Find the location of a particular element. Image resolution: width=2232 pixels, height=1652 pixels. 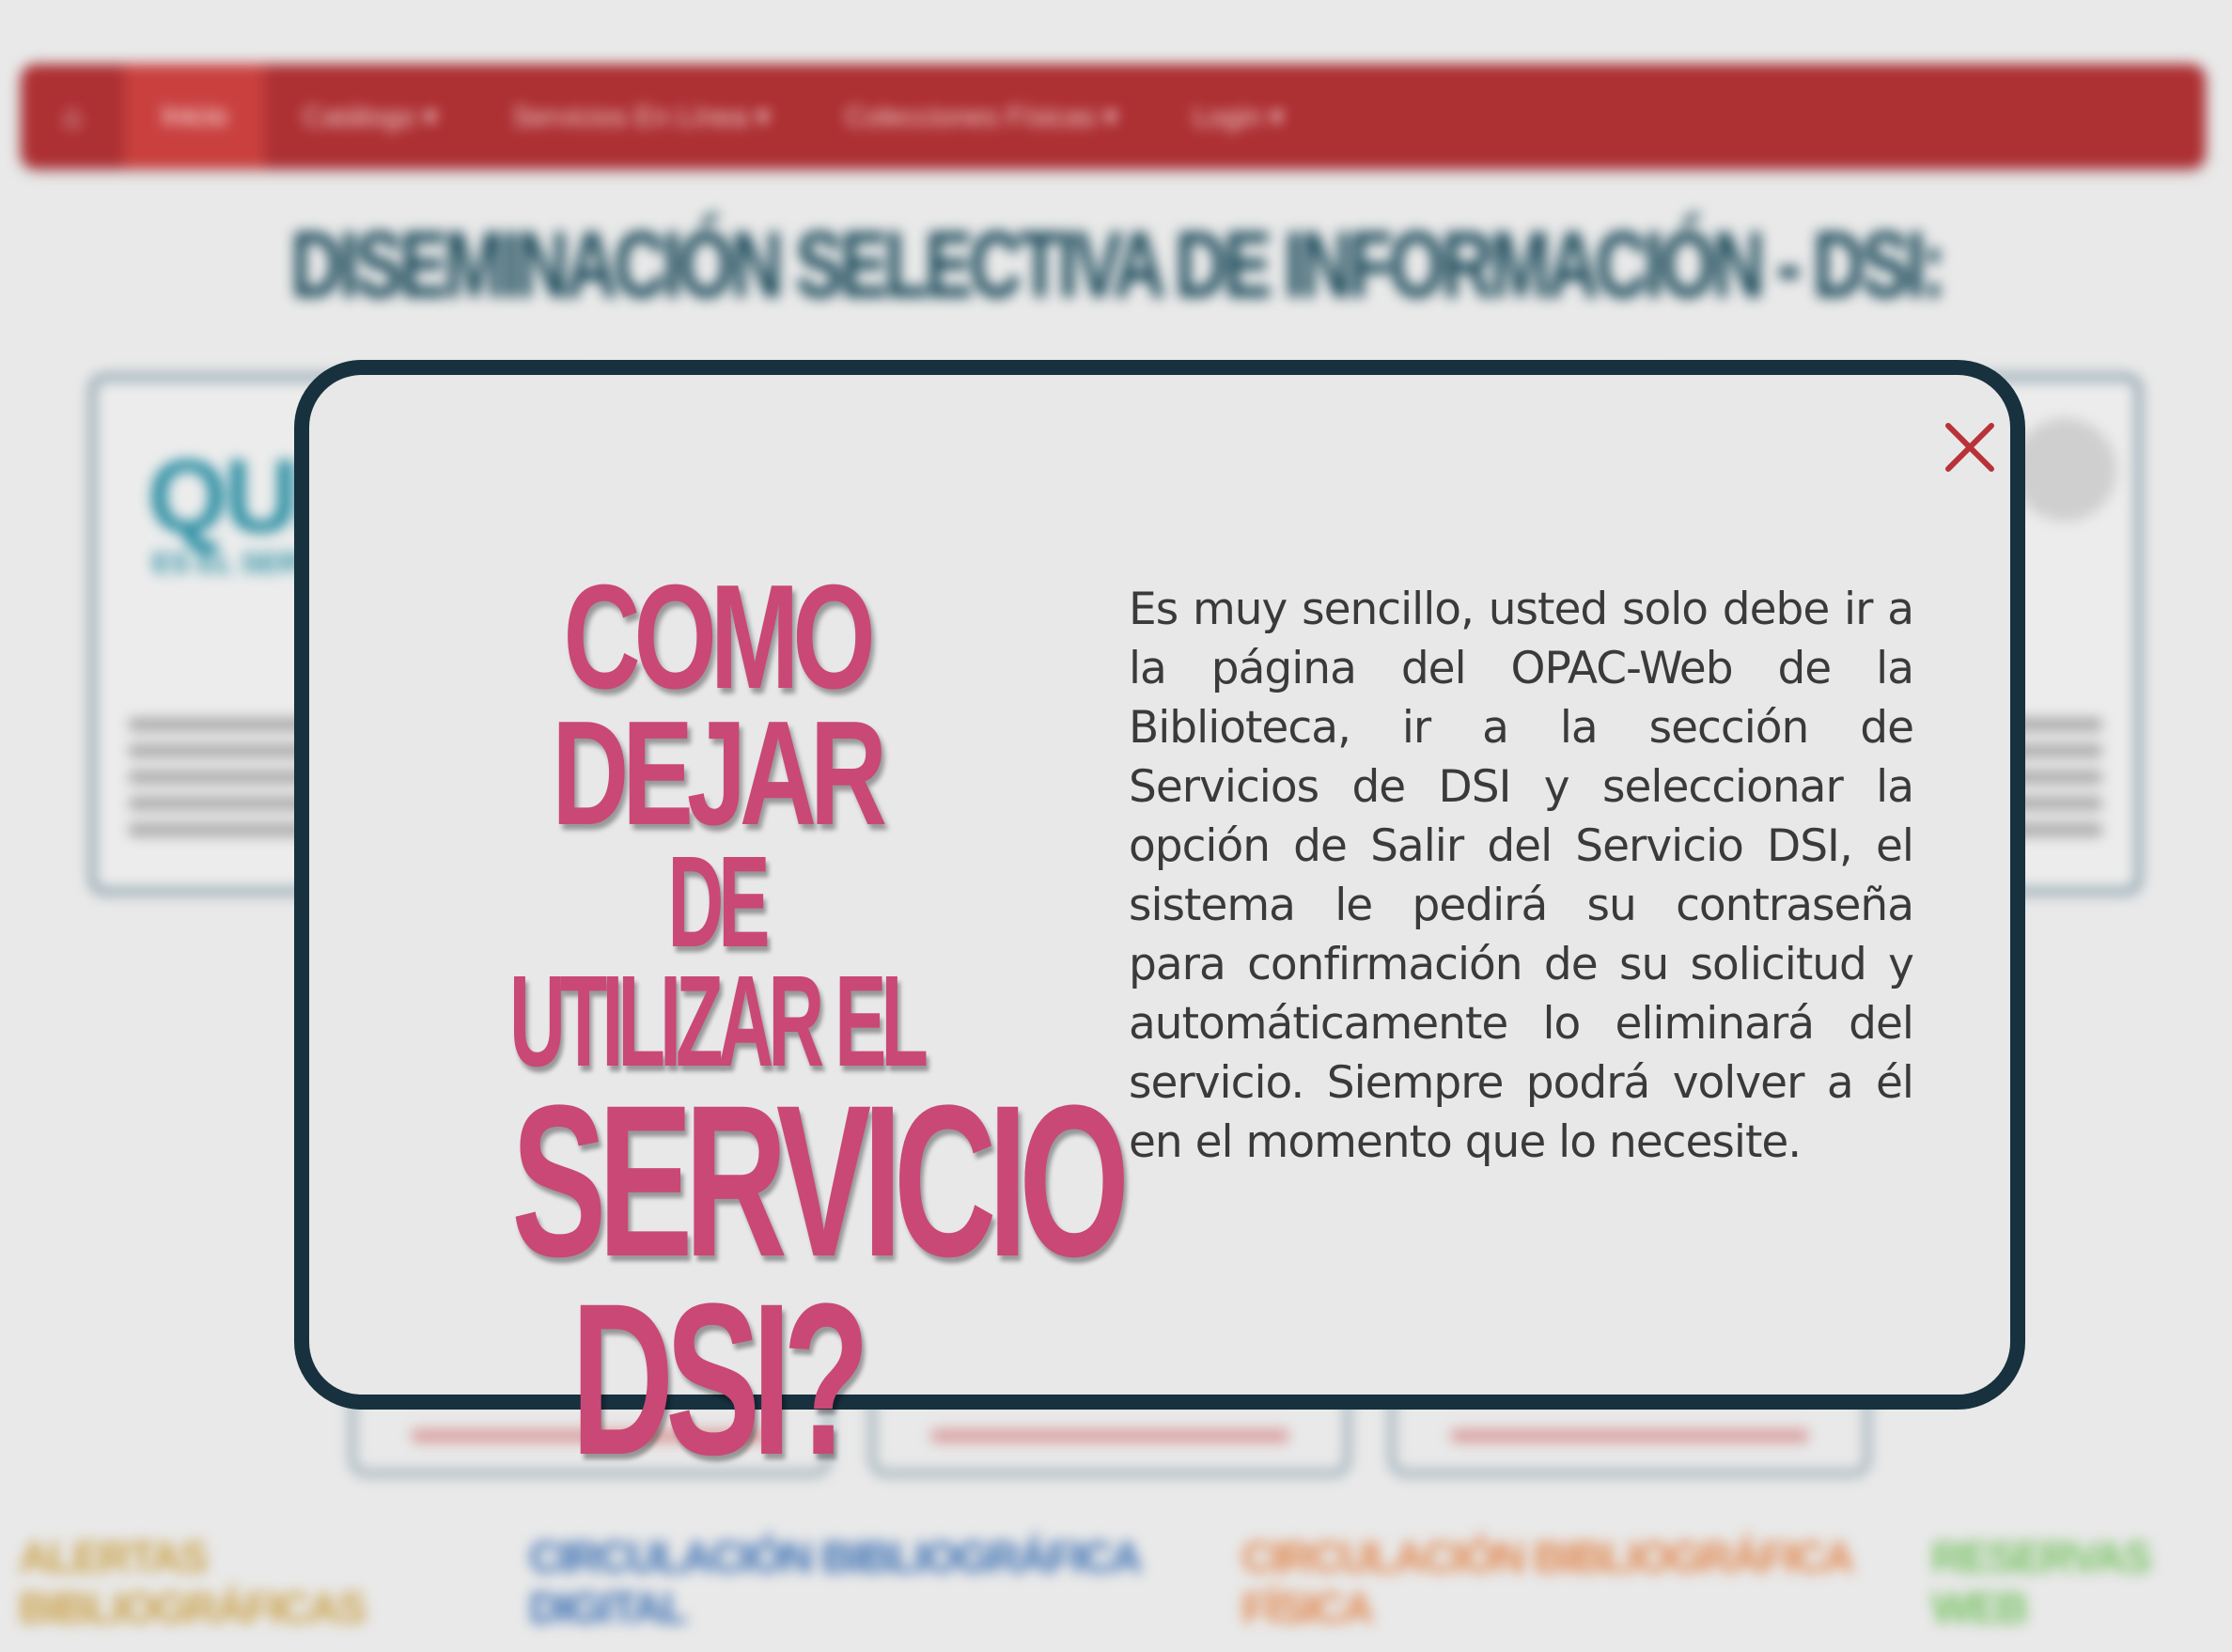

card-subtitle: ES EL SERV is located at coordinates (235, 563).